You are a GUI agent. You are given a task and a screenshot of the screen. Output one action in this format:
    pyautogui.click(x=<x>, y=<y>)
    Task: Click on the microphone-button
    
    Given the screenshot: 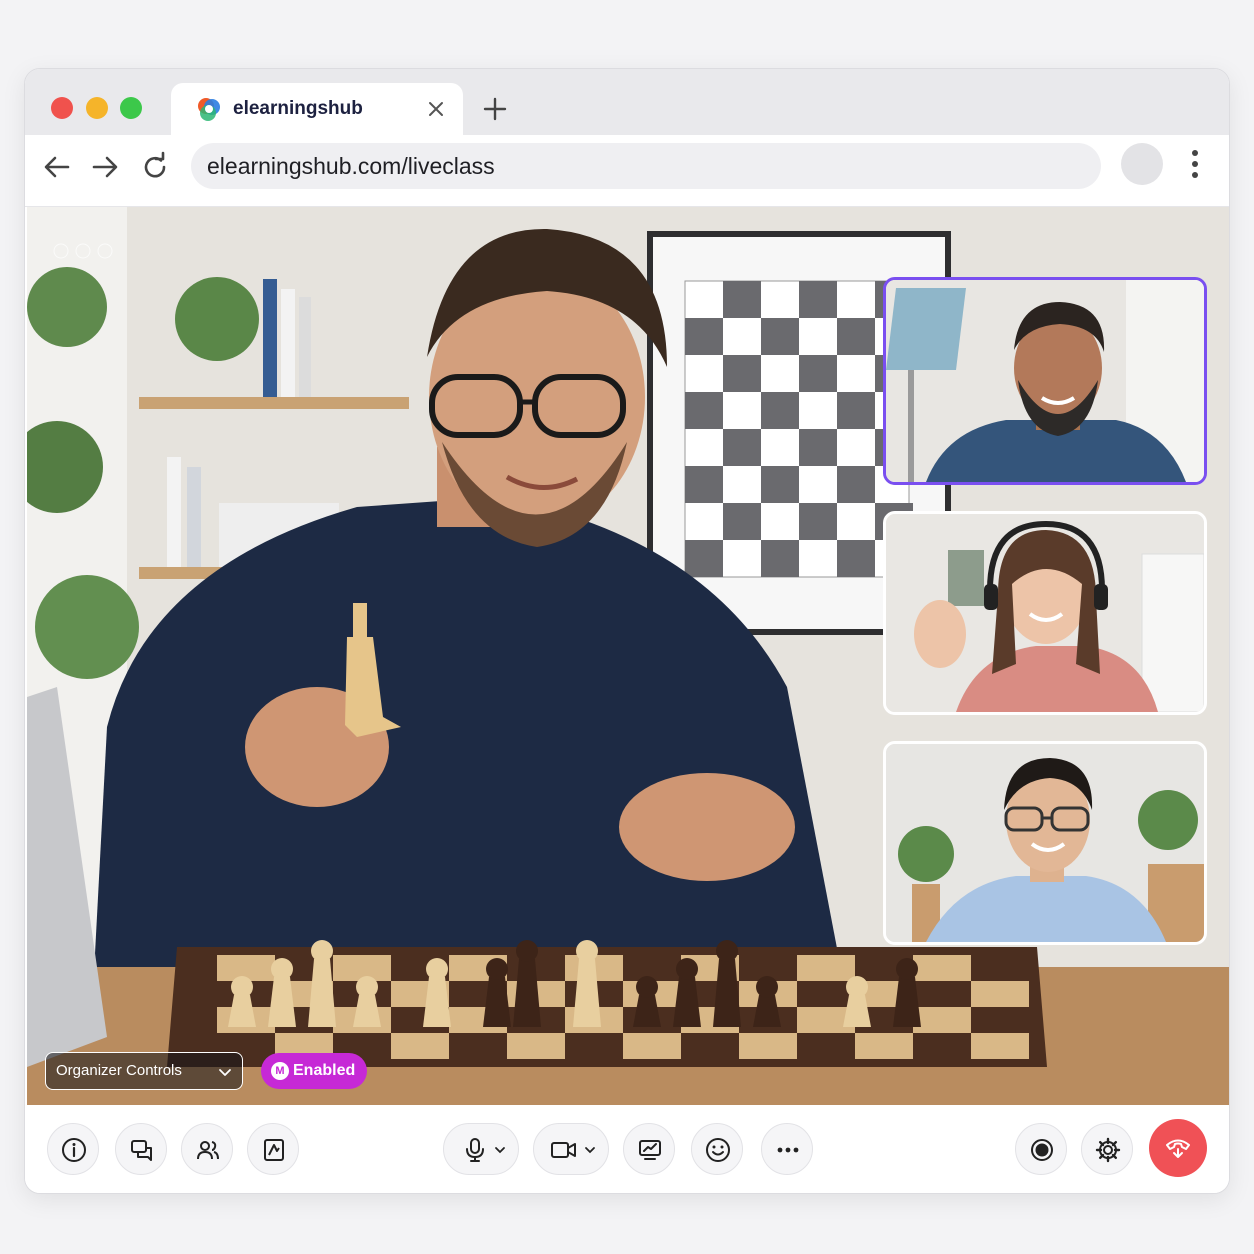 What is the action you would take?
    pyautogui.click(x=481, y=1149)
    